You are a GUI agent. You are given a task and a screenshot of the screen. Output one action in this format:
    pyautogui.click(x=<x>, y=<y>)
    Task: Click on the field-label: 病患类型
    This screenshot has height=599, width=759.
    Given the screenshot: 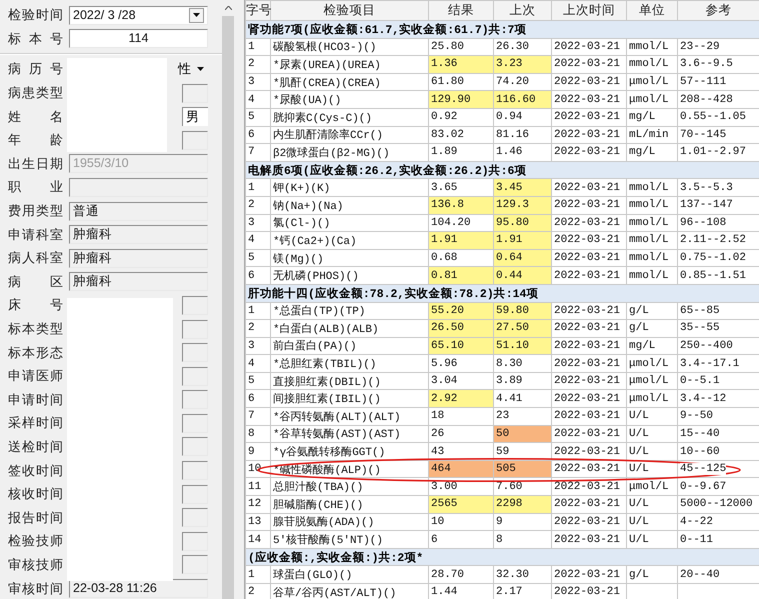 What is the action you would take?
    pyautogui.click(x=35, y=93)
    